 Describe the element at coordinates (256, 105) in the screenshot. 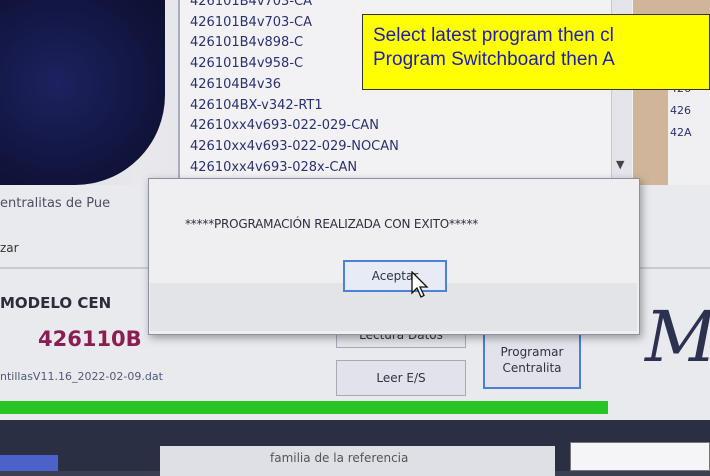

I see `list-item: 426104BX-v342-RT1` at that location.